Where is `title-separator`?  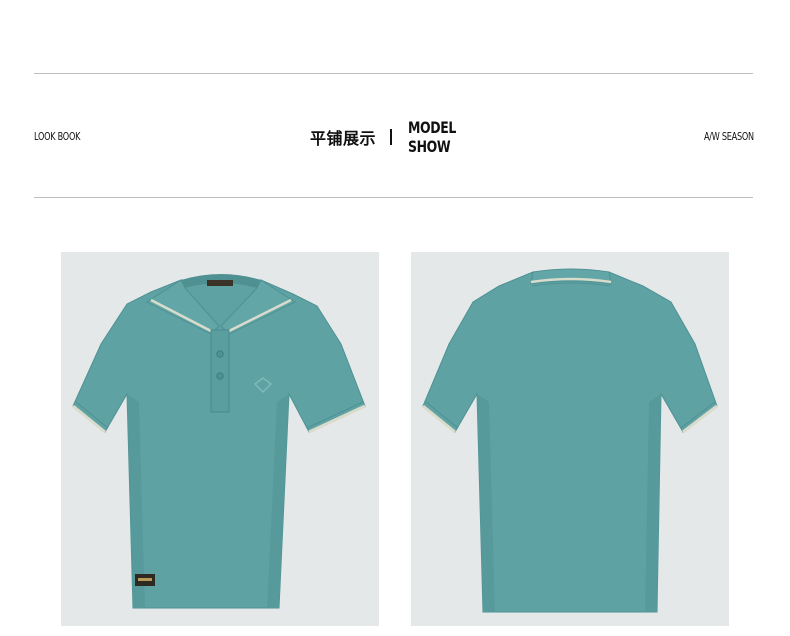 title-separator is located at coordinates (391, 137).